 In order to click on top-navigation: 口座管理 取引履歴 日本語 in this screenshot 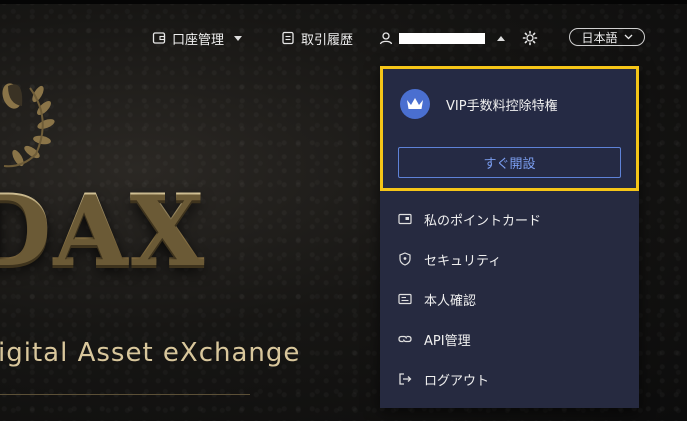, I will do `click(343, 38)`.